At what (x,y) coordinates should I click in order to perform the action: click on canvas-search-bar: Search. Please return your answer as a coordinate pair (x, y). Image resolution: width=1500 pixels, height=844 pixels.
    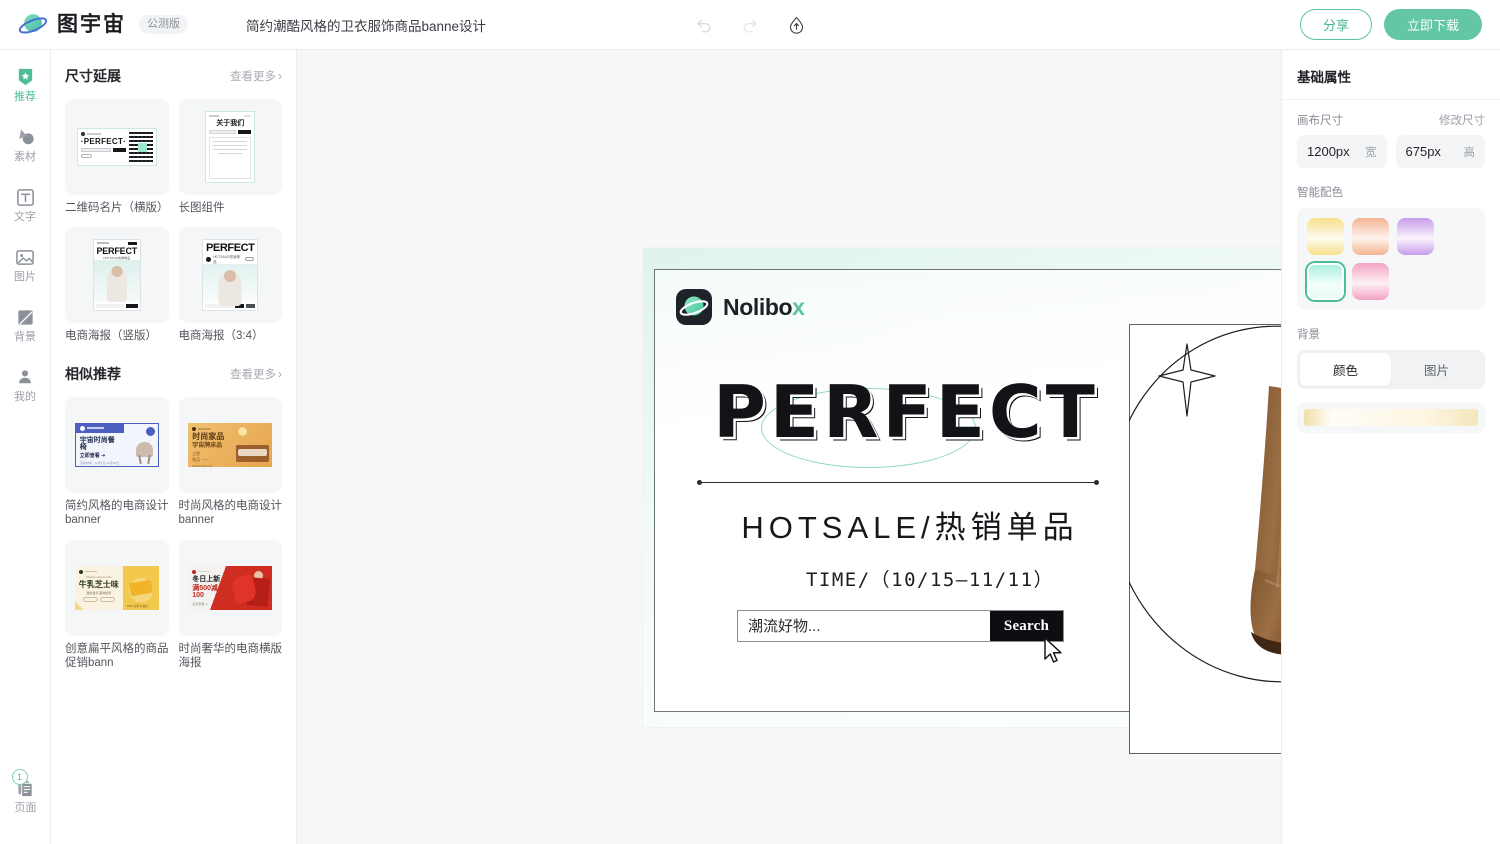
    Looking at the image, I should click on (900, 626).